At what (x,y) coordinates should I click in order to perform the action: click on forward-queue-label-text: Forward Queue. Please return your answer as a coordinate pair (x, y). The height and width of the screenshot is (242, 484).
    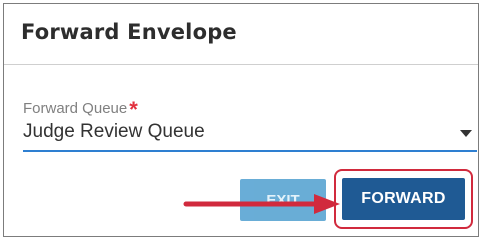
    Looking at the image, I should click on (75, 108).